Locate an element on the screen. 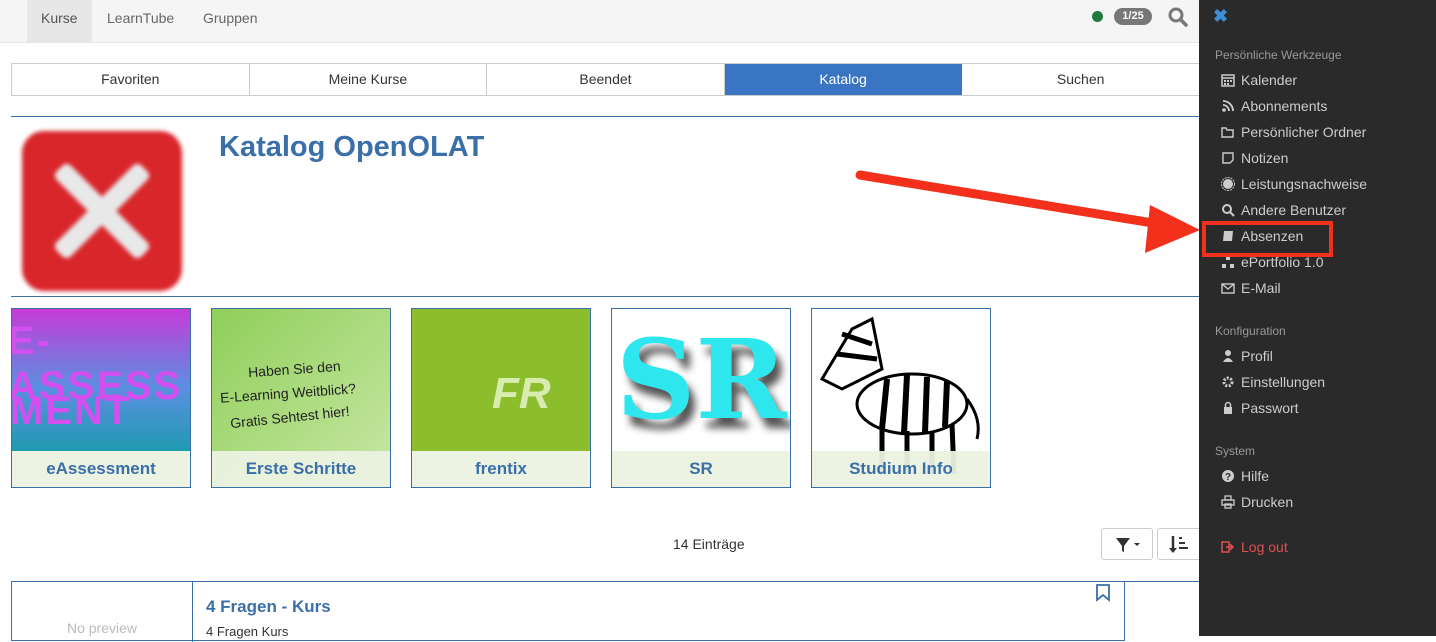  entry-subtitle: 4 Fragen Kurs is located at coordinates (247, 631).